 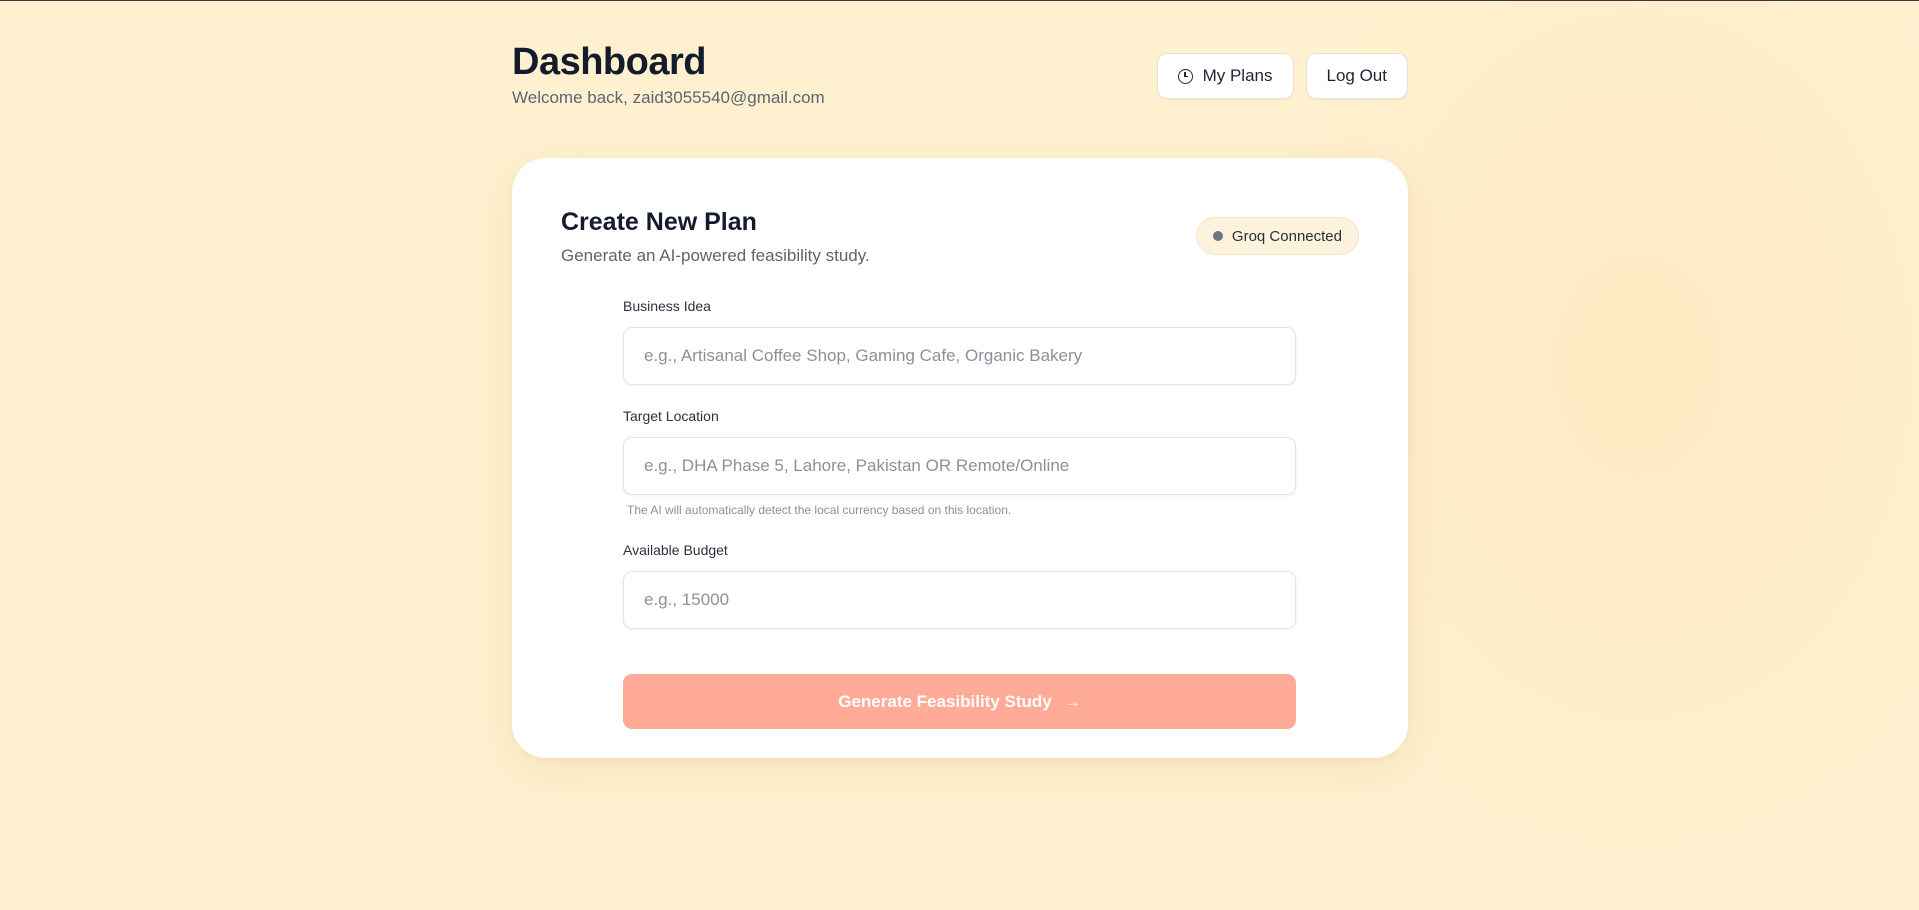 What do you see at coordinates (659, 222) in the screenshot?
I see `card-title: Create New Plan` at bounding box center [659, 222].